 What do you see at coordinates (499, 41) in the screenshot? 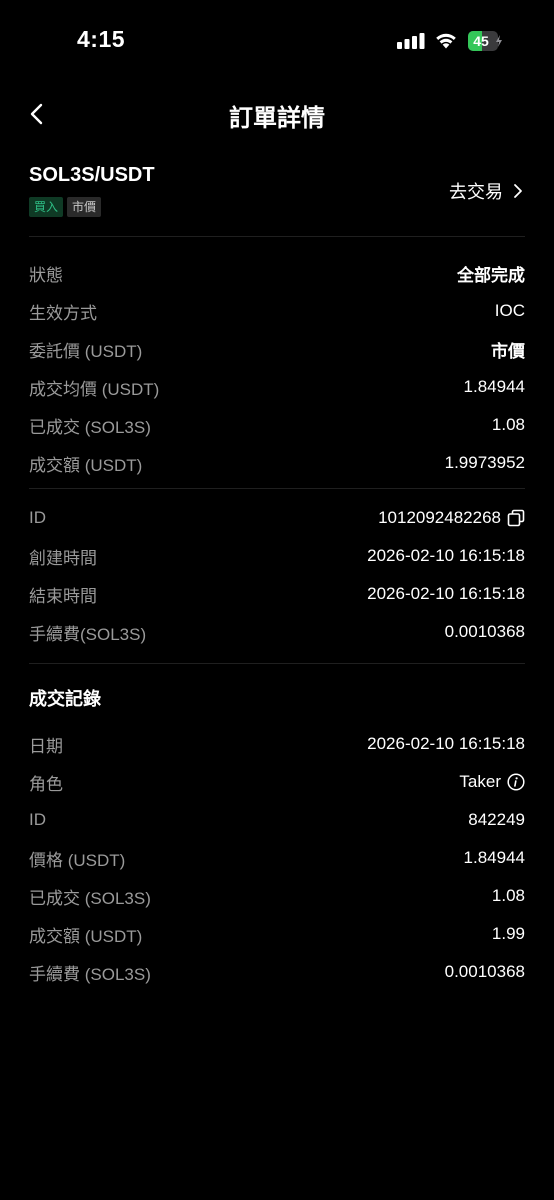
I see `bolt-icon` at bounding box center [499, 41].